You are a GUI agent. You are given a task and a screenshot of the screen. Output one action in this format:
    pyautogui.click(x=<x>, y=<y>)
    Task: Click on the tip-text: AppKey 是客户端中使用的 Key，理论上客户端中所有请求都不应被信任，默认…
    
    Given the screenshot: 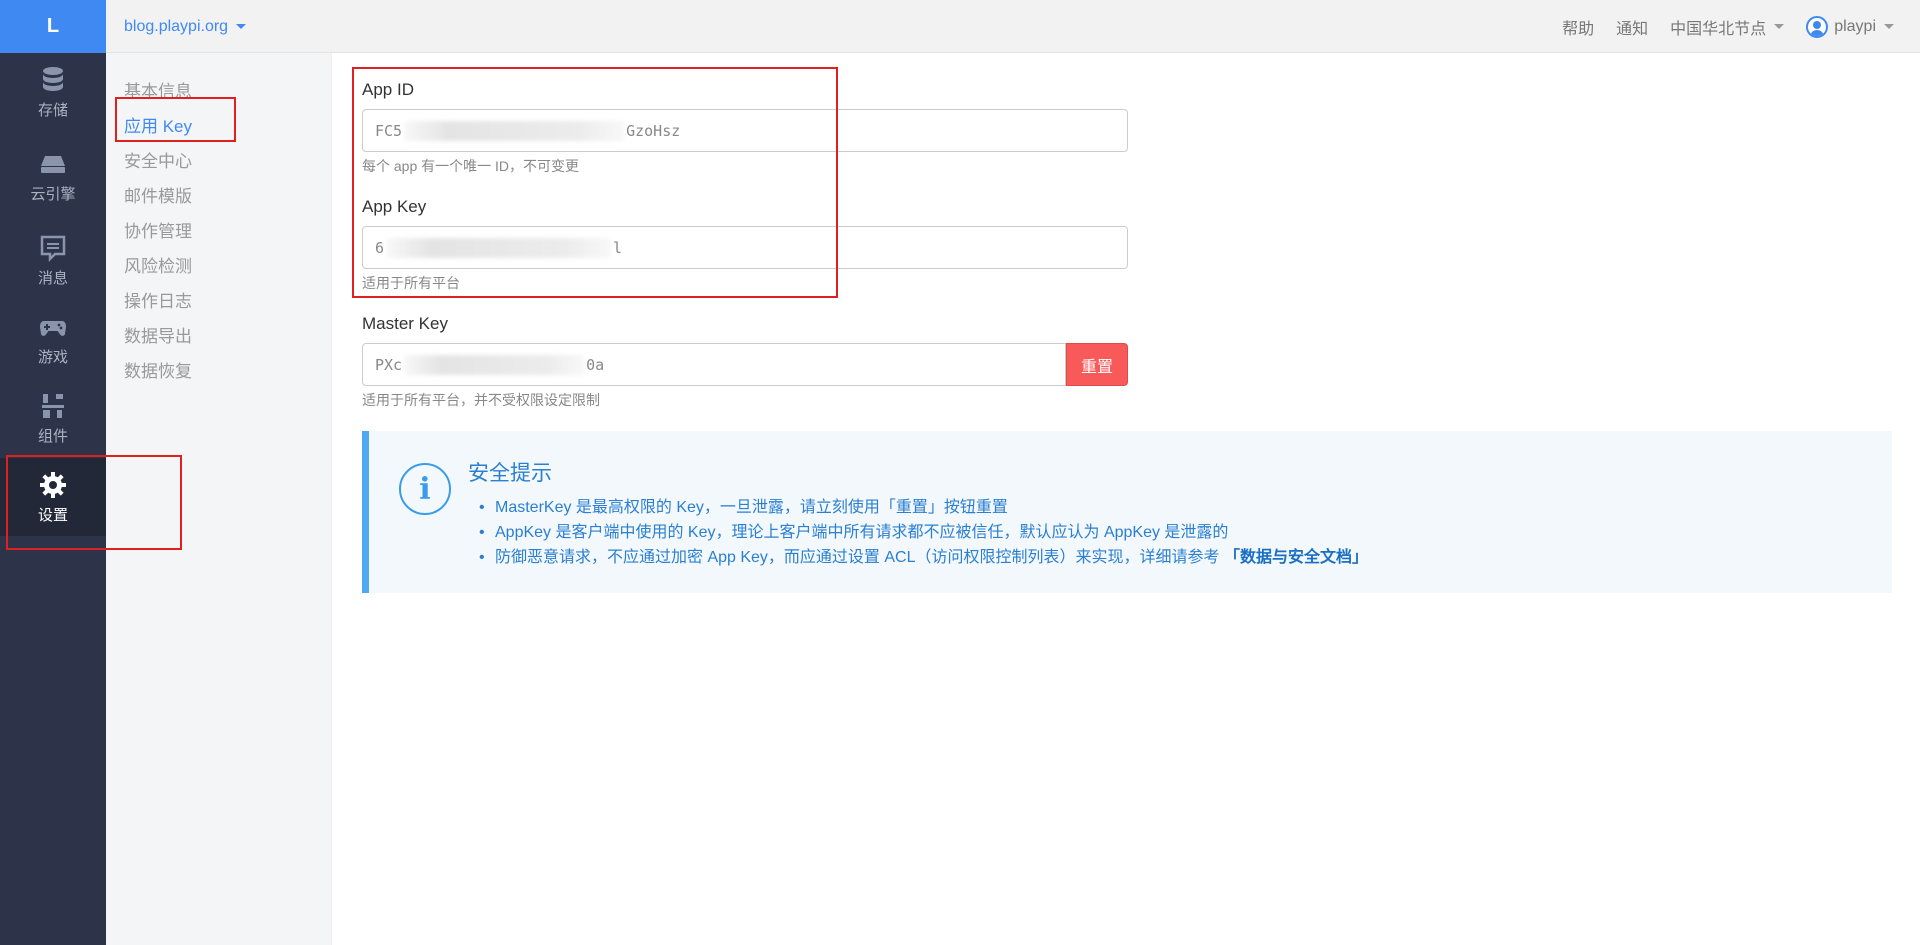 What is the action you would take?
    pyautogui.click(x=862, y=532)
    